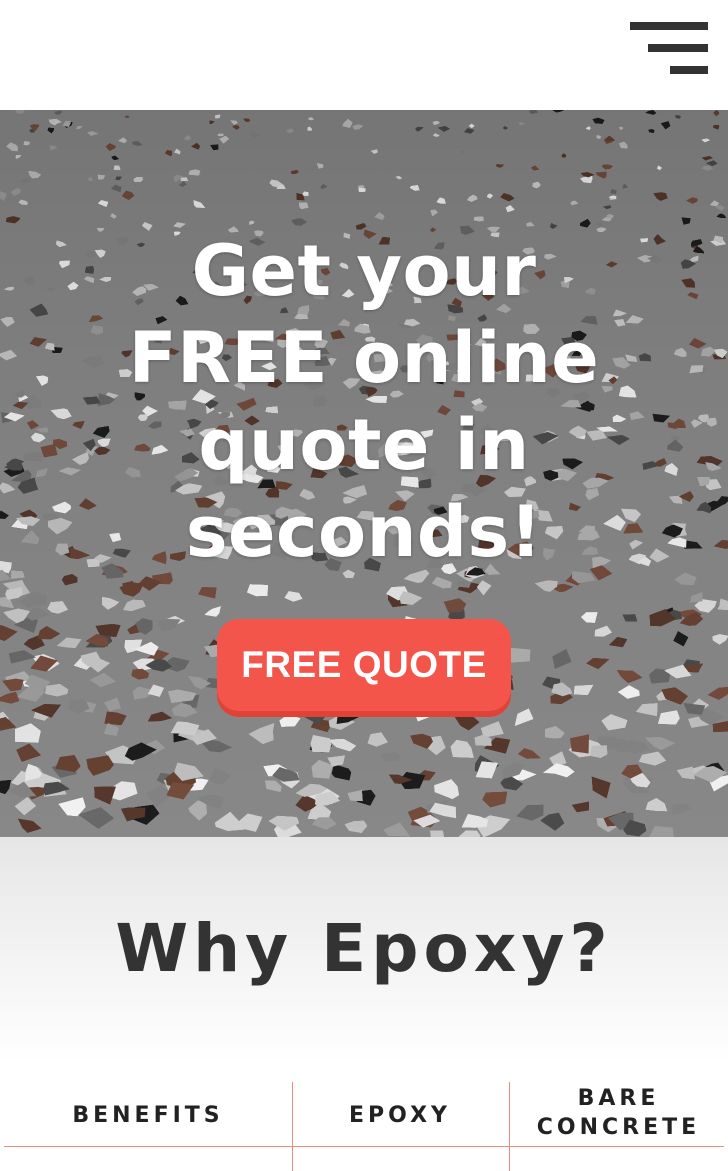 This screenshot has width=728, height=1171. I want to click on hero-headline-line: seconds!, so click(364, 532).